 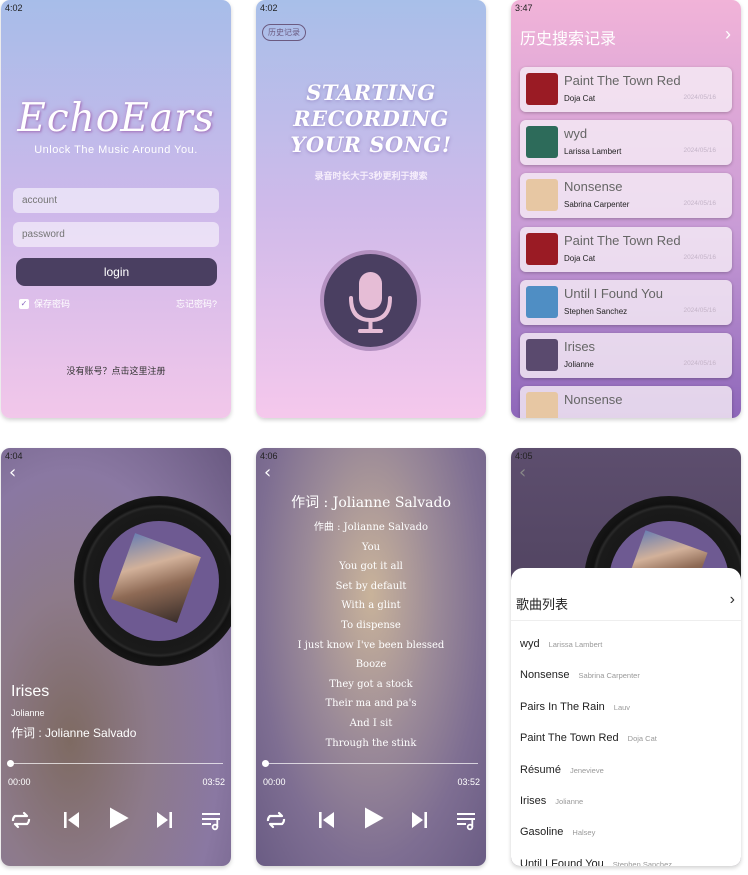 I want to click on playlist-song-title: Pairs In The Rain, so click(x=562, y=706).